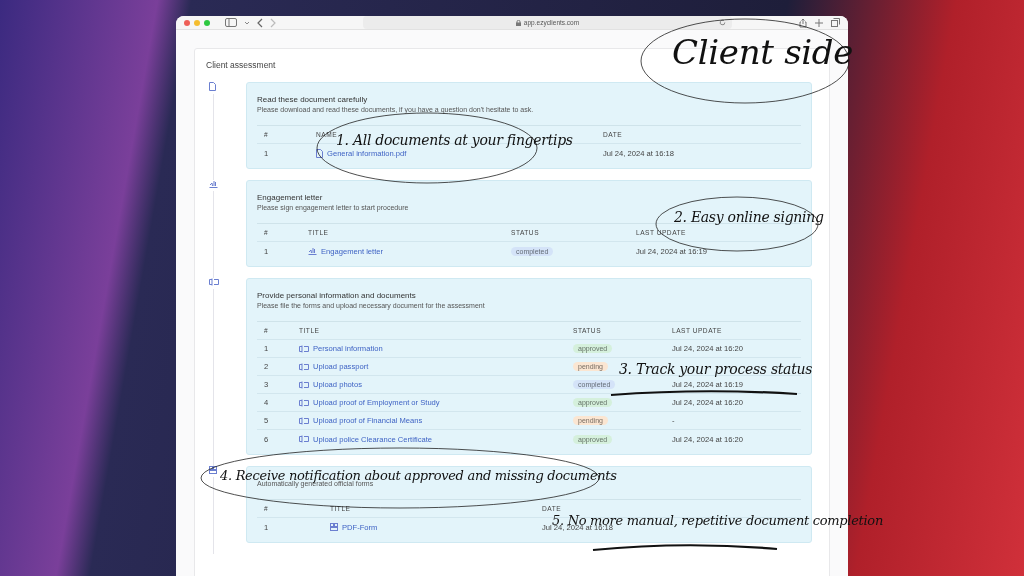 This screenshot has width=1024, height=576. What do you see at coordinates (716, 369) in the screenshot?
I see `handwritten-note: 3. Track your process status` at bounding box center [716, 369].